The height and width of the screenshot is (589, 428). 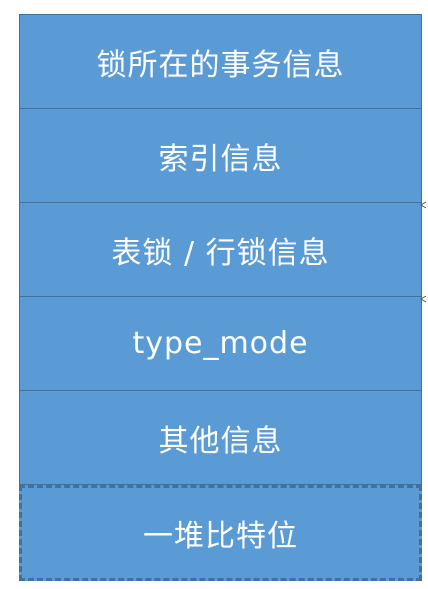 I want to click on block-label: 索引信息, so click(x=220, y=159).